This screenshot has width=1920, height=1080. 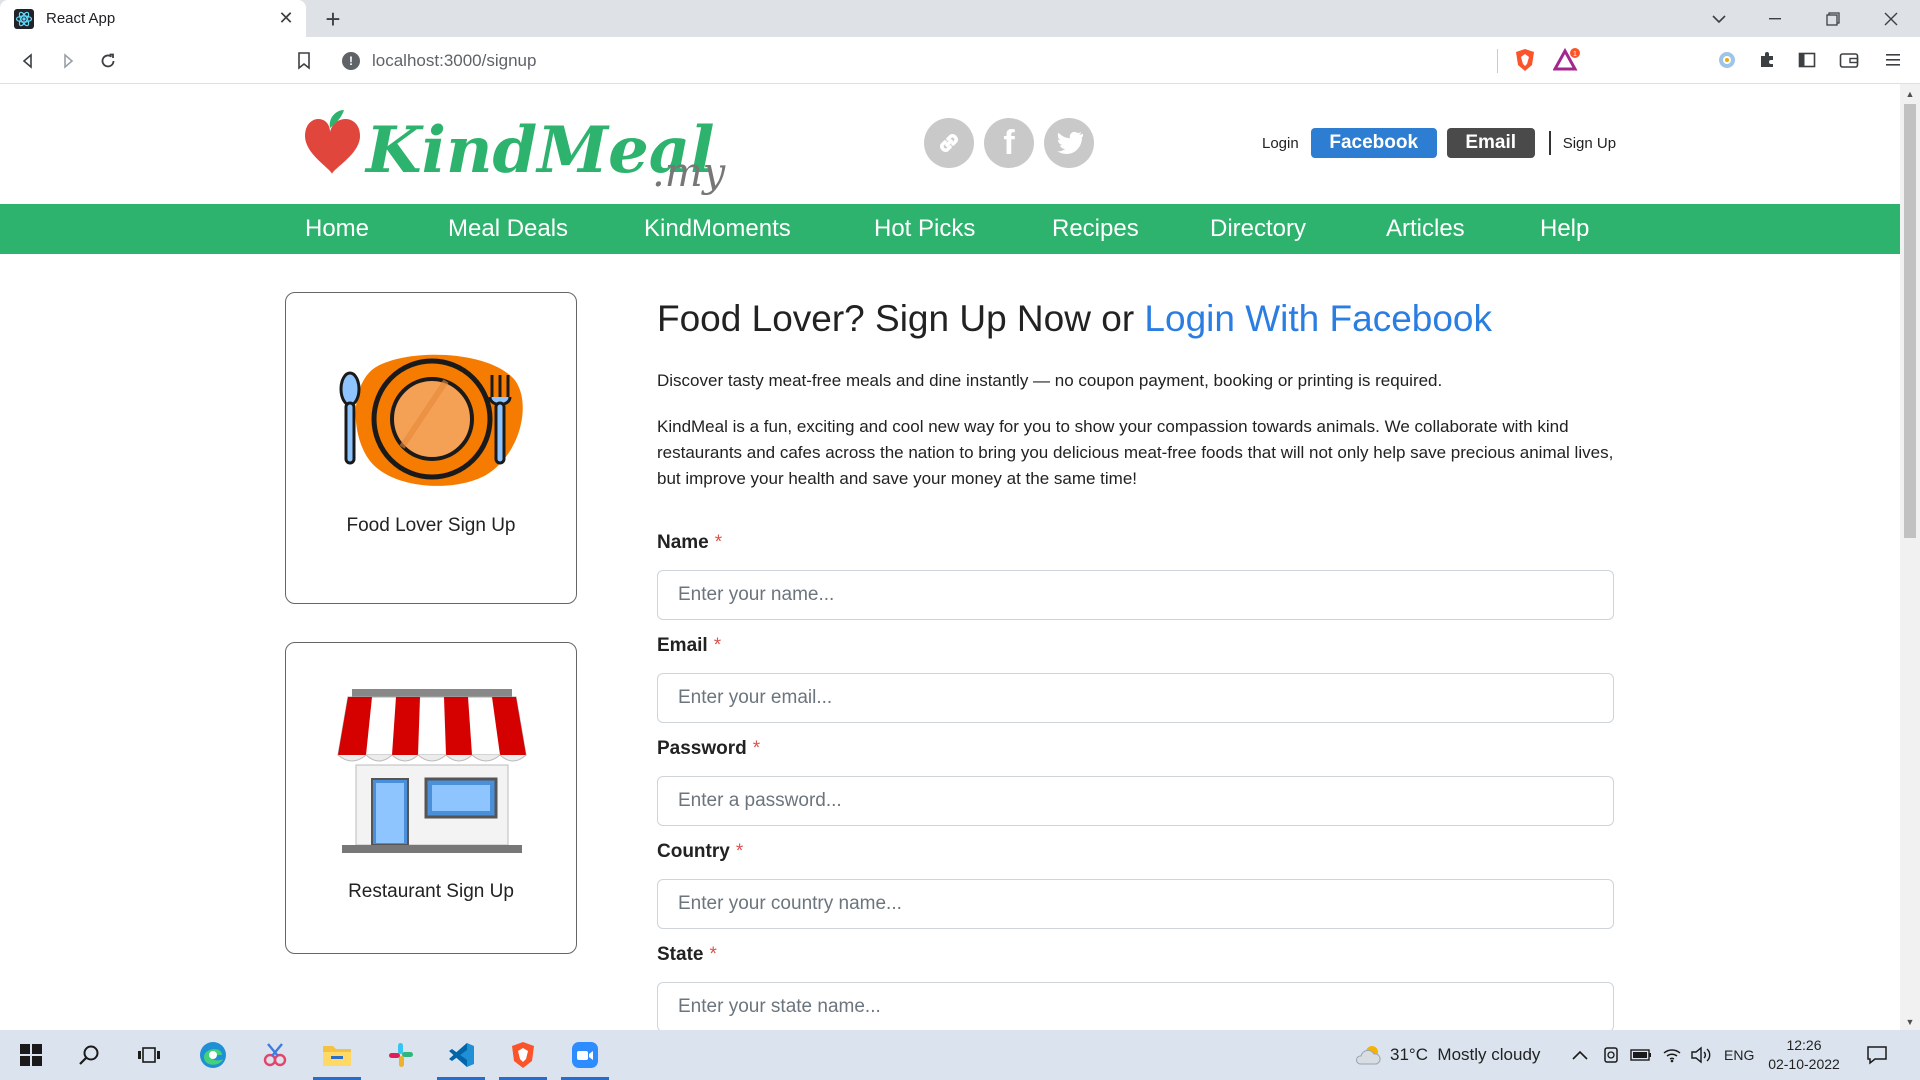 I want to click on password-label-text: Password, so click(x=702, y=748).